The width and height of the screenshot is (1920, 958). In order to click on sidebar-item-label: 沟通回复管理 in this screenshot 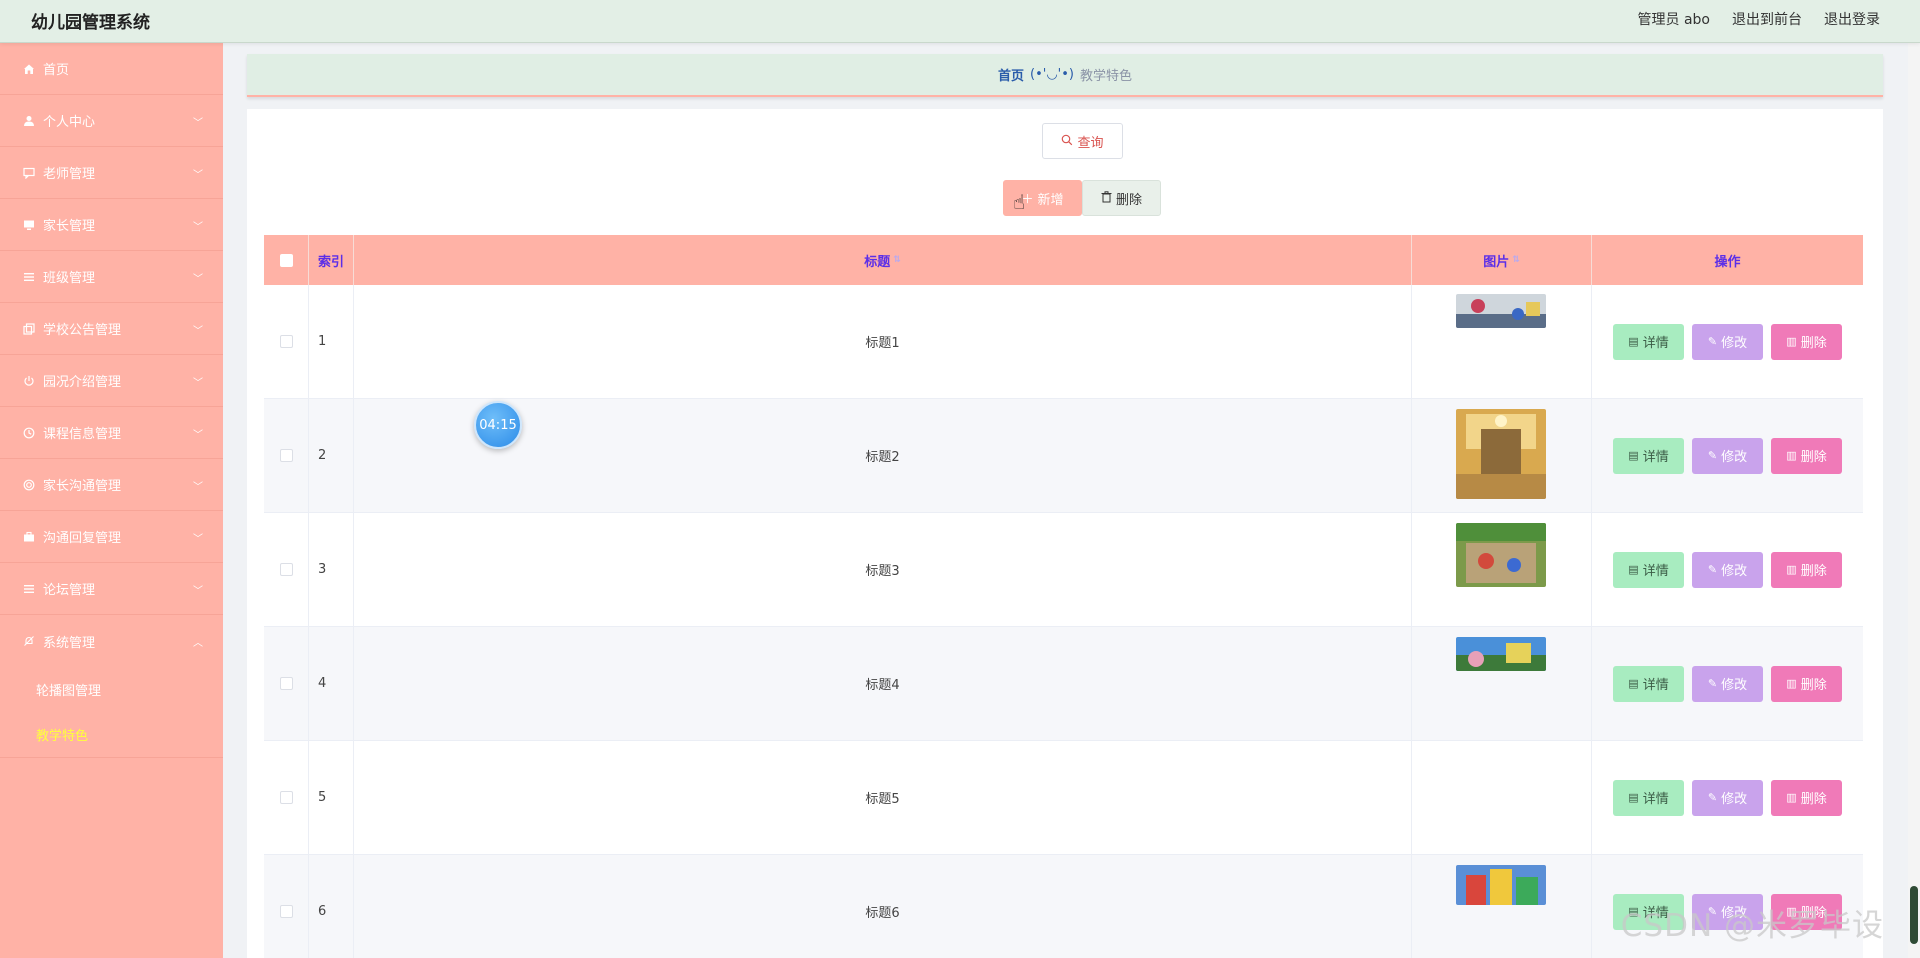, I will do `click(82, 538)`.